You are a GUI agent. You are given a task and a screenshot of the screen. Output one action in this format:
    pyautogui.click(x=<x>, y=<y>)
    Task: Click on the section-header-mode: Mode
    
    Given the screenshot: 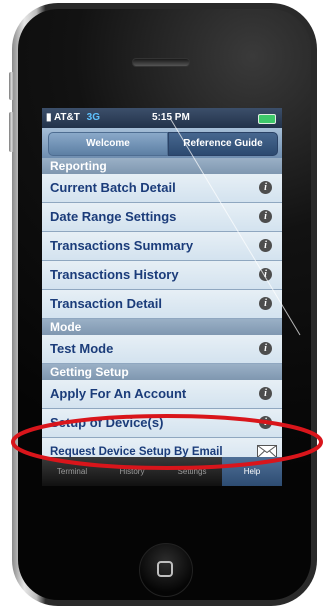 What is the action you would take?
    pyautogui.click(x=162, y=327)
    